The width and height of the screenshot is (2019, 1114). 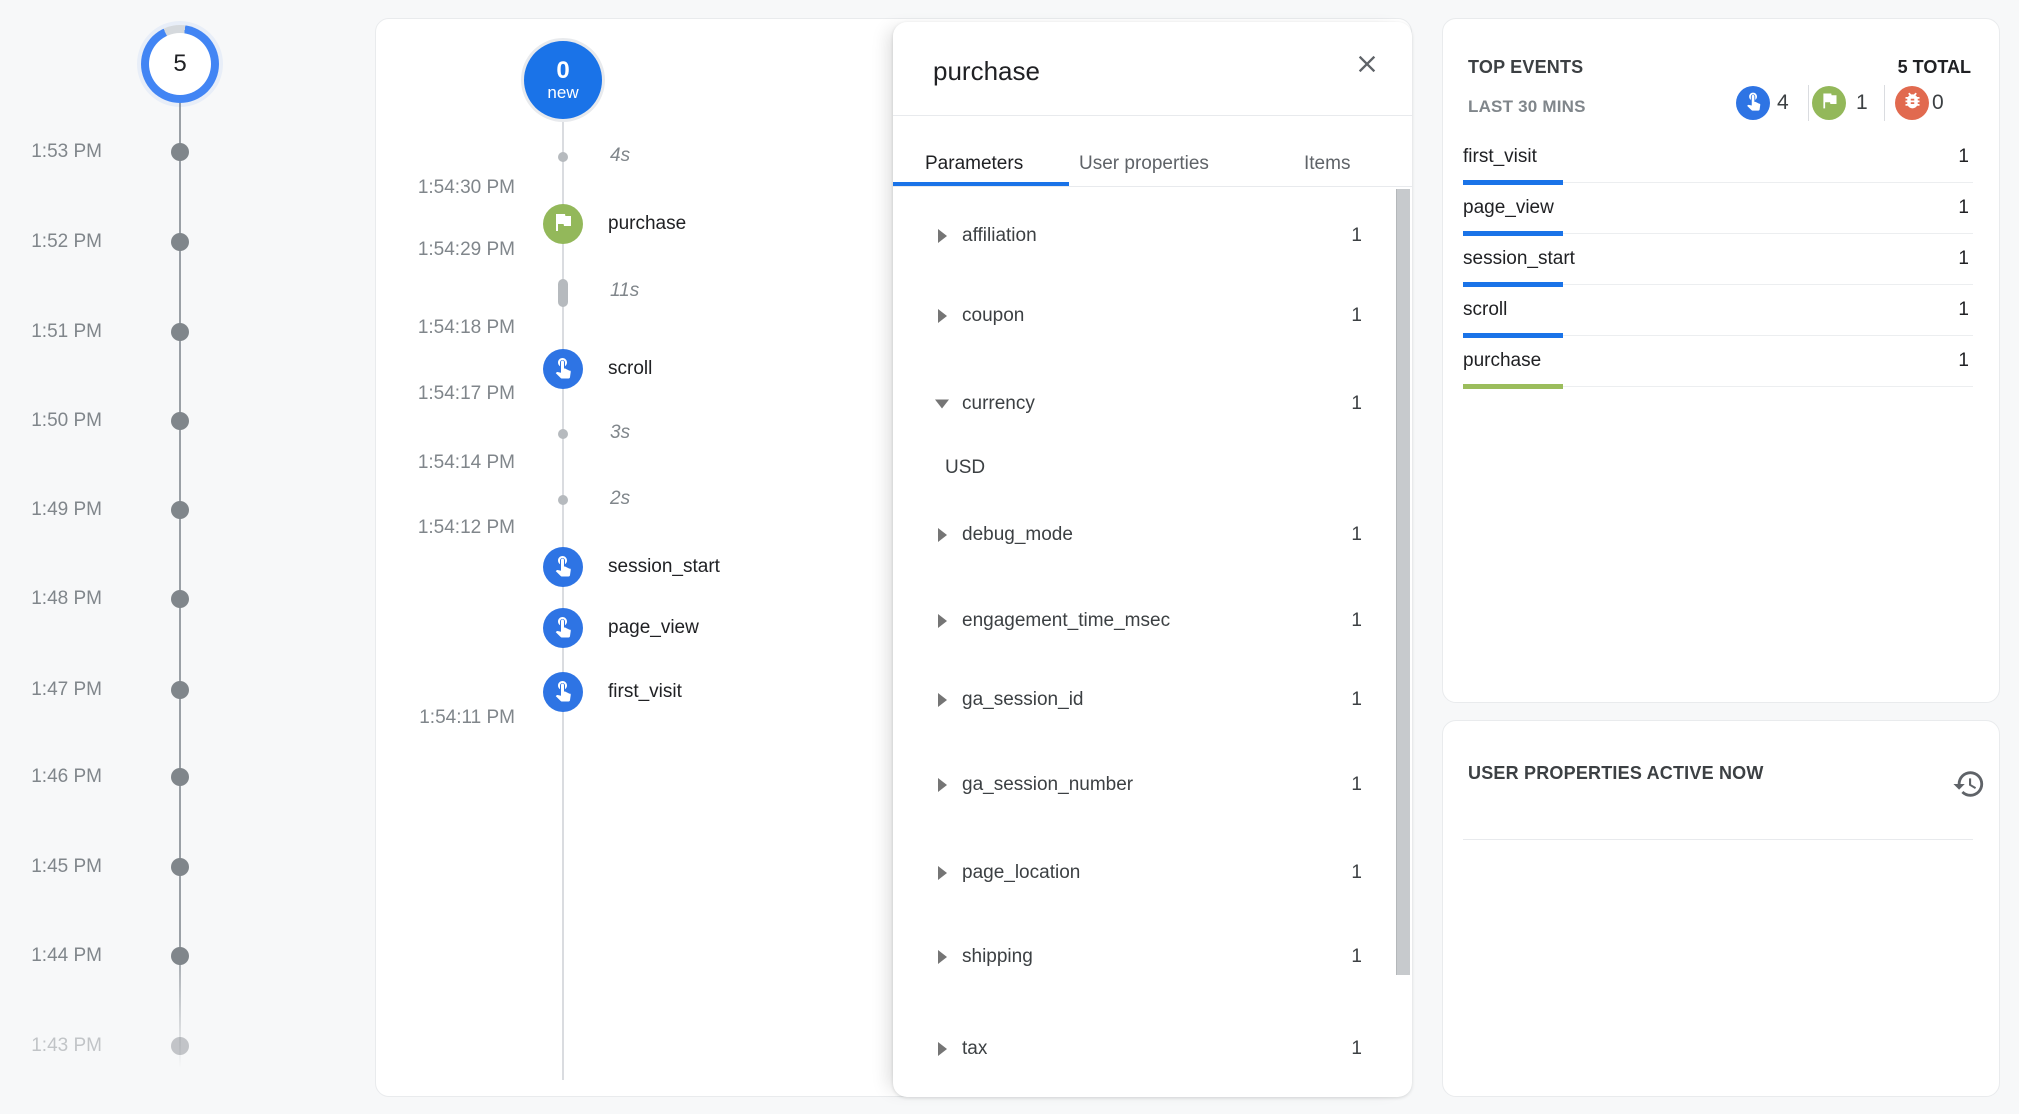 I want to click on minutes-counter-ring: 5, so click(x=180, y=64).